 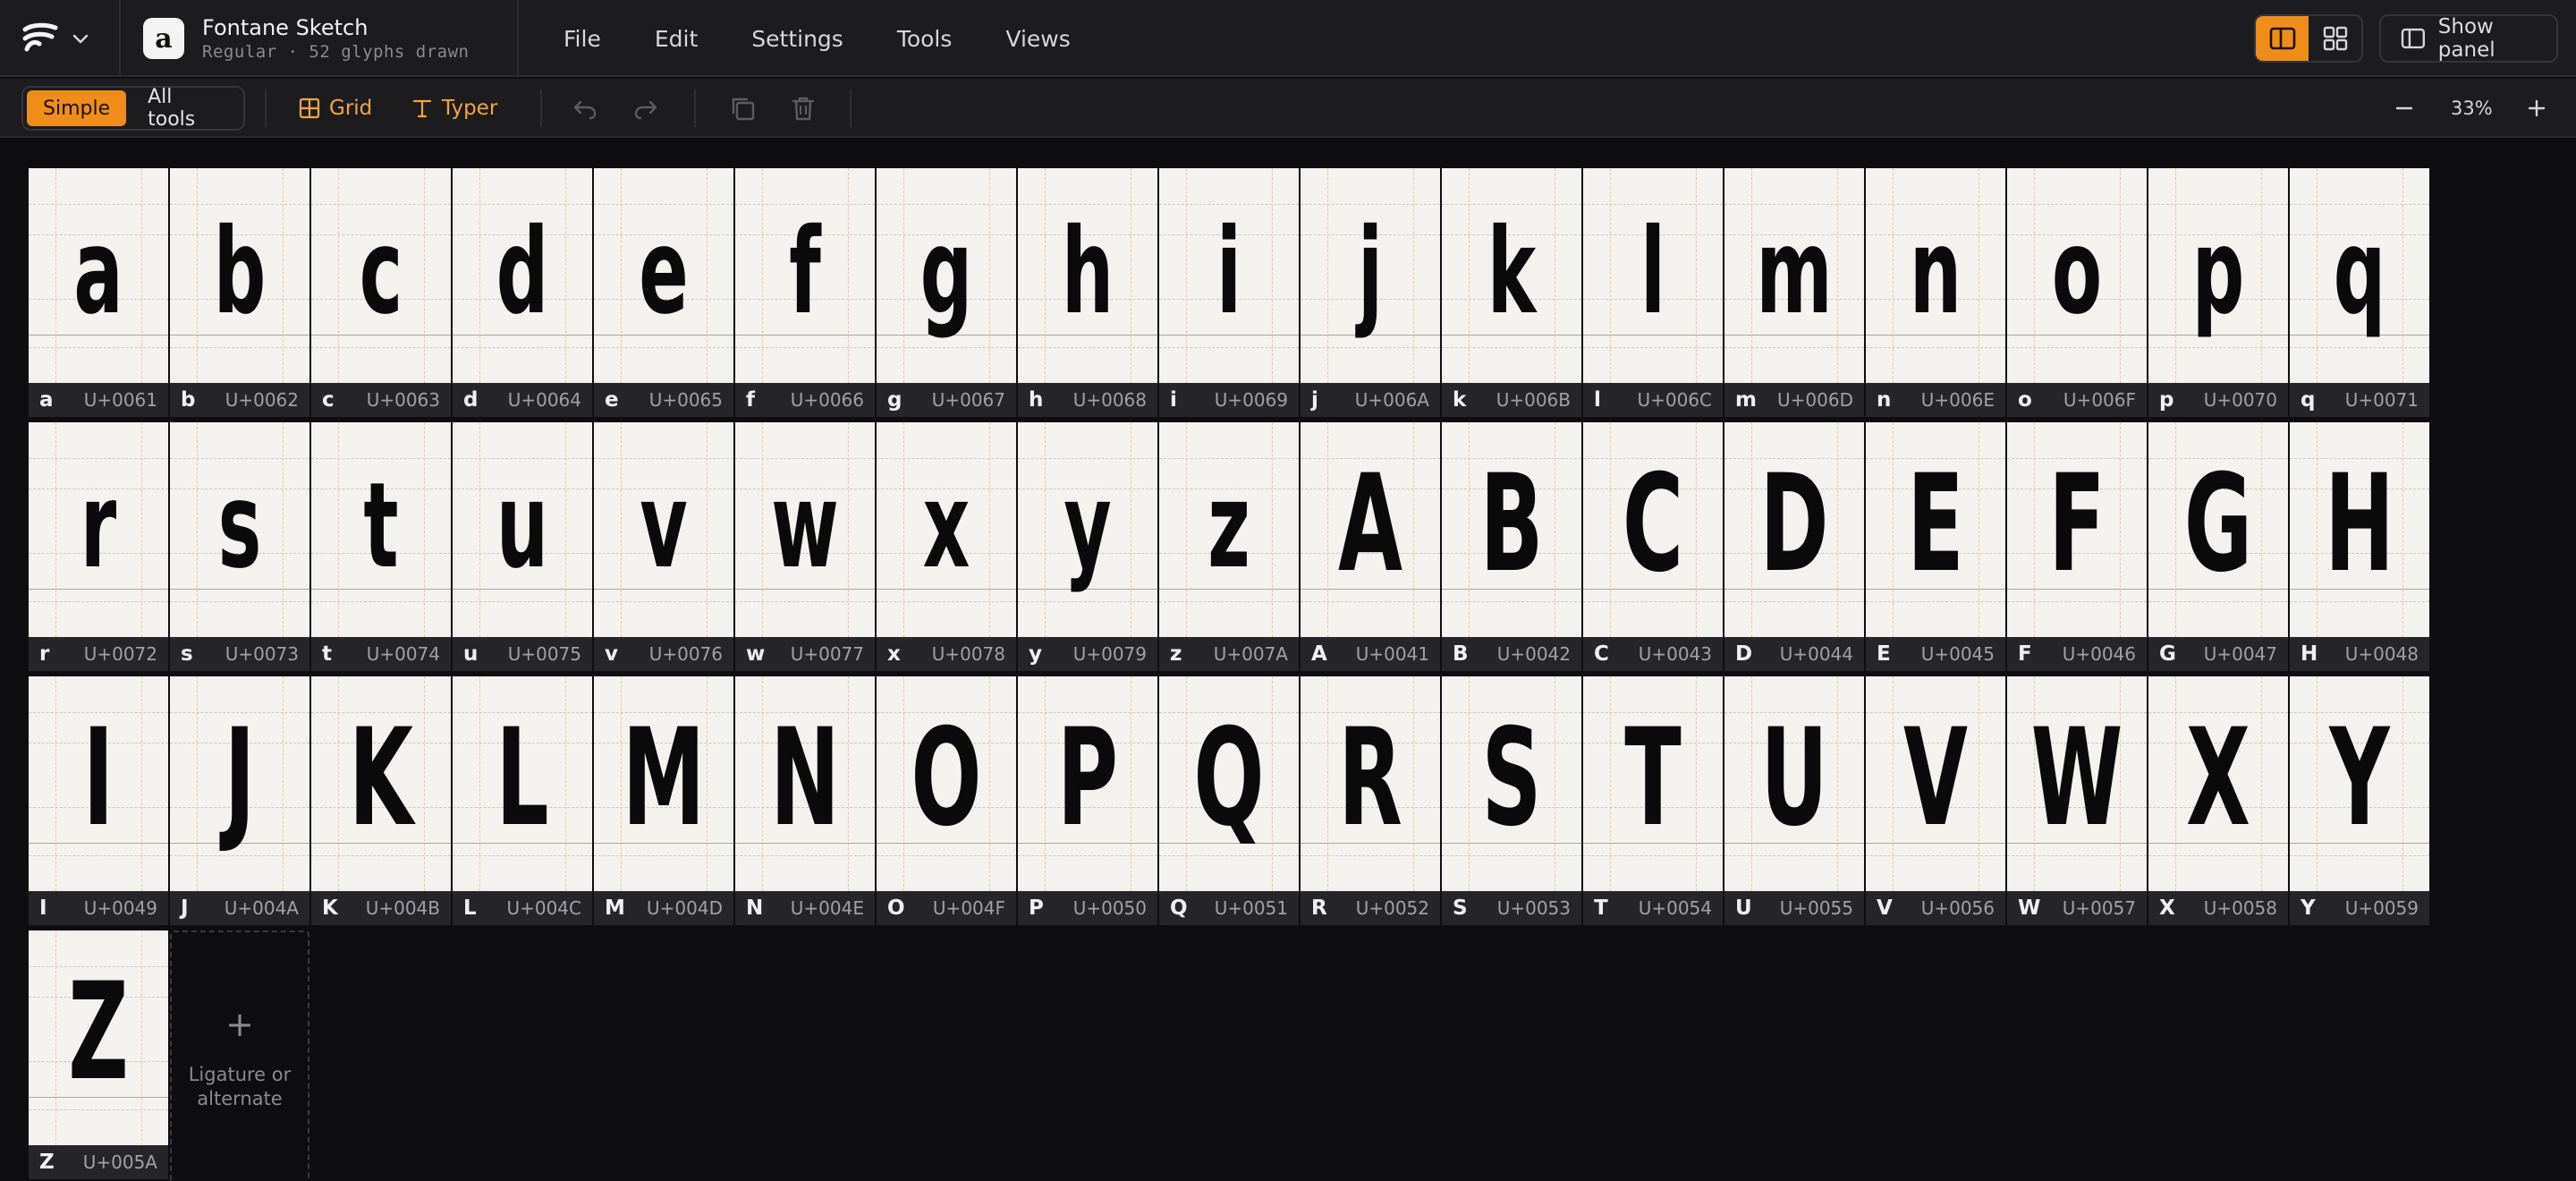 What do you see at coordinates (77, 108) in the screenshot?
I see `mode-simple-button: Simple` at bounding box center [77, 108].